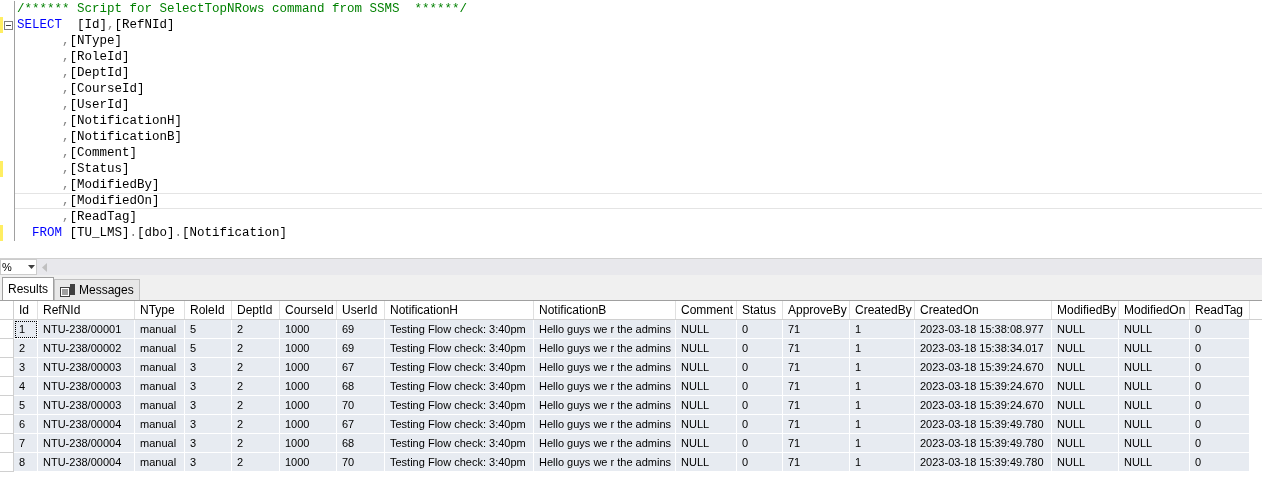 The image size is (1262, 502). What do you see at coordinates (86, 367) in the screenshot?
I see `table-cell: NTU-238/00003` at bounding box center [86, 367].